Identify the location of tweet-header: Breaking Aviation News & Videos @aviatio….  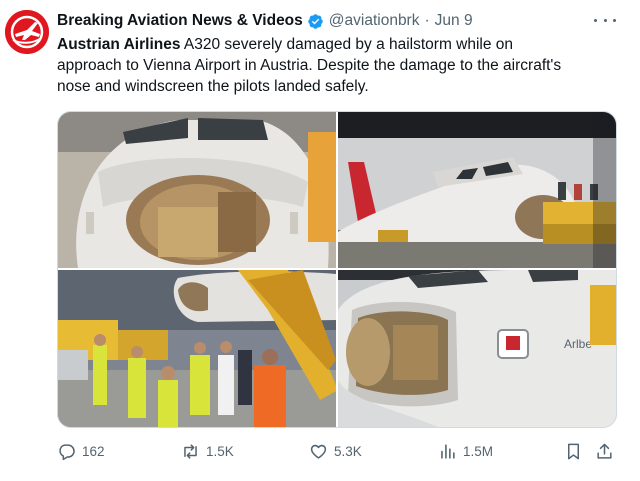
(325, 21).